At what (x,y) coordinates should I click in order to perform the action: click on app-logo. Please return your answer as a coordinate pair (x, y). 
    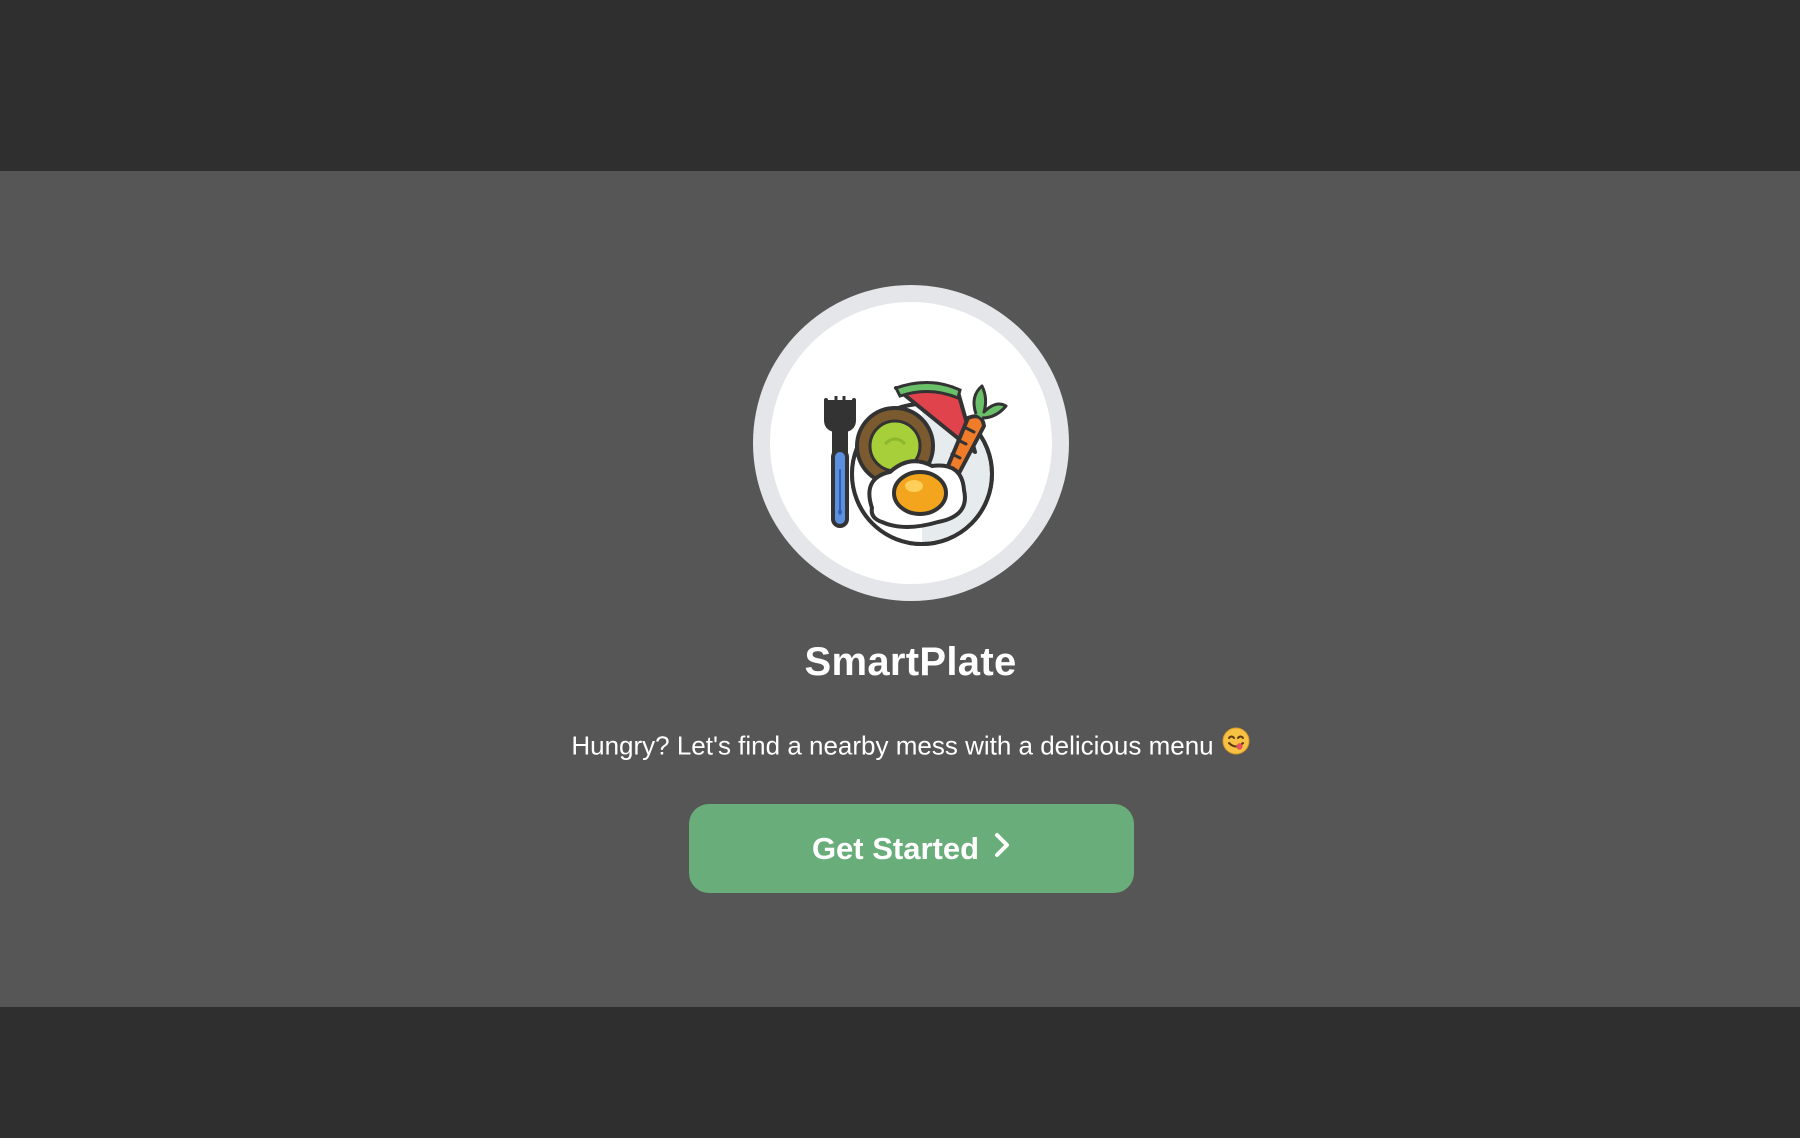
    Looking at the image, I should click on (911, 443).